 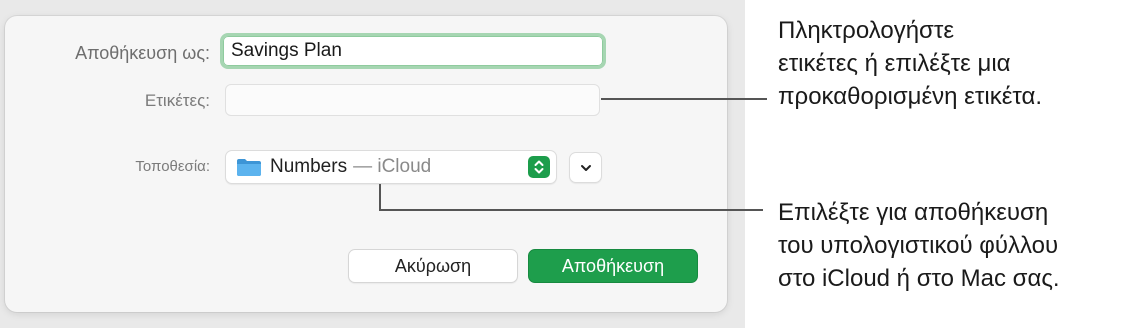 I want to click on location-folder-name: Numbers, so click(x=309, y=166).